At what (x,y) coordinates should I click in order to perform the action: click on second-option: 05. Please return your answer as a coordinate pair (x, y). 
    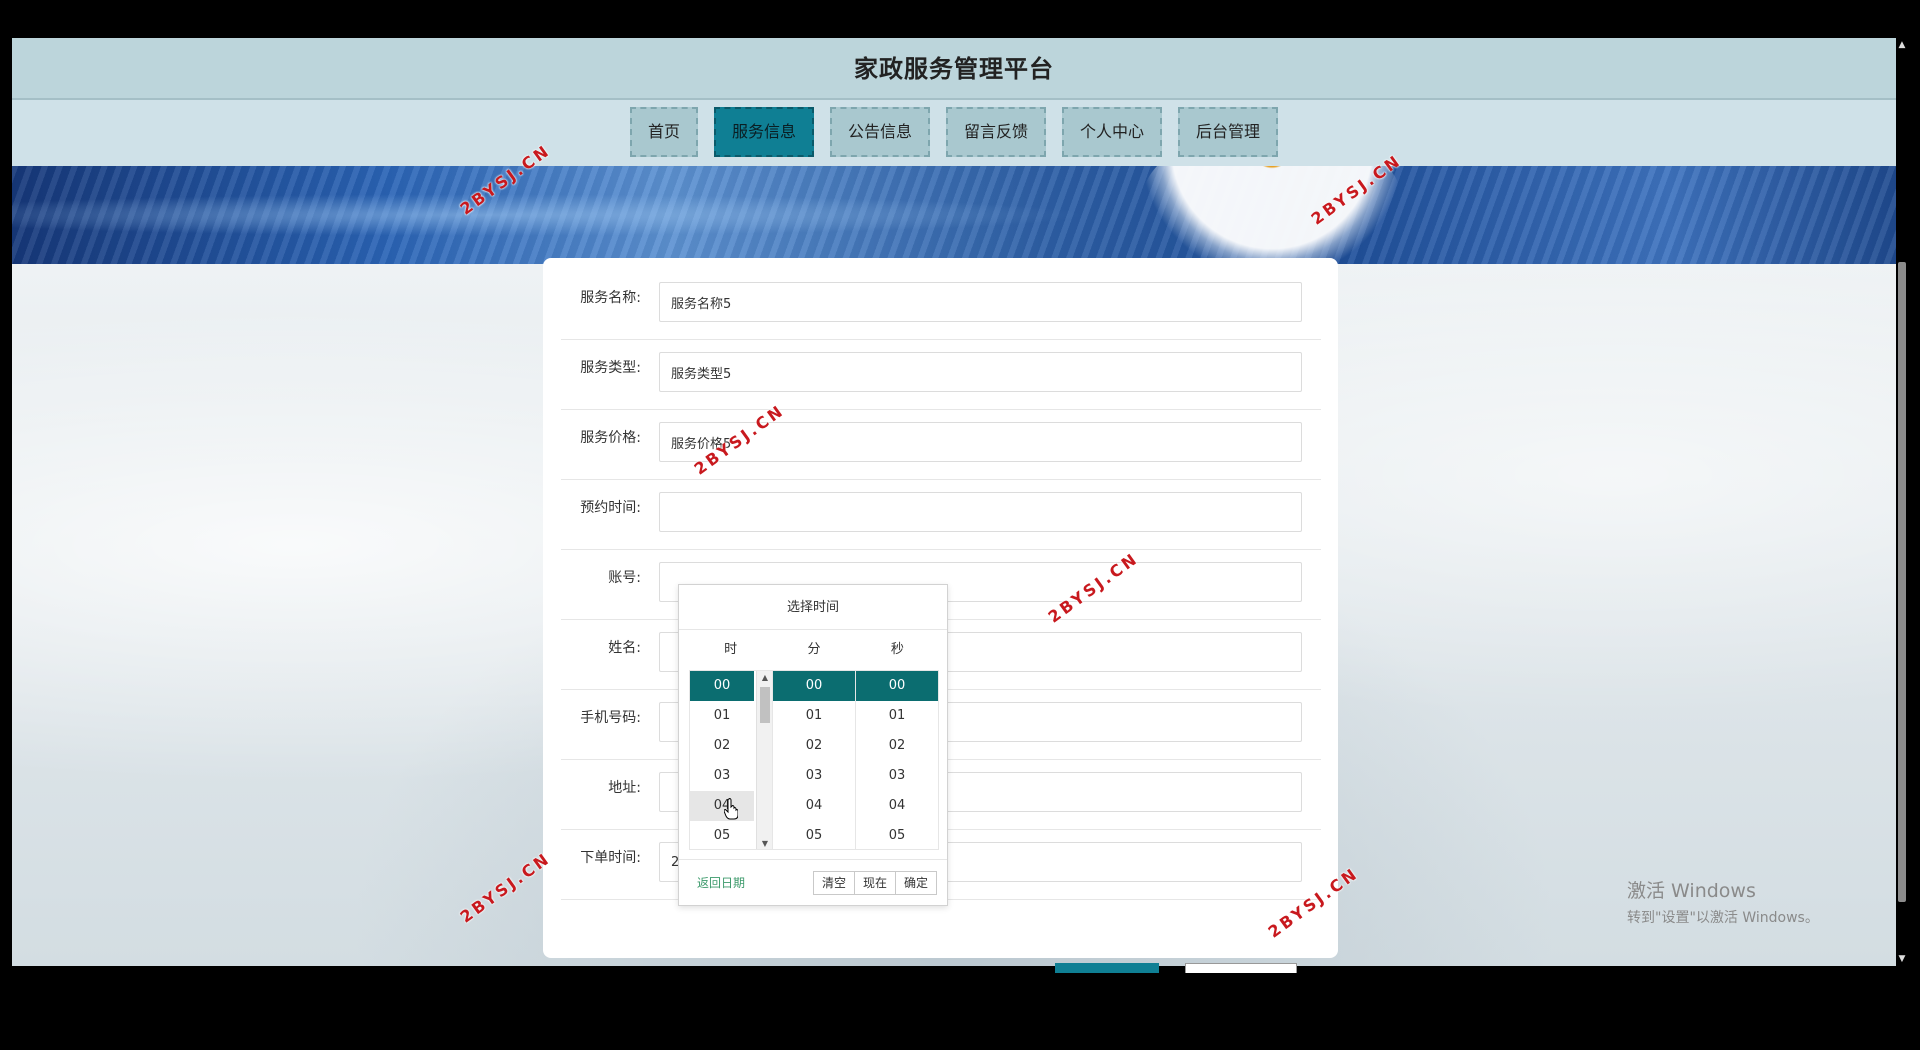
    Looking at the image, I should click on (897, 835).